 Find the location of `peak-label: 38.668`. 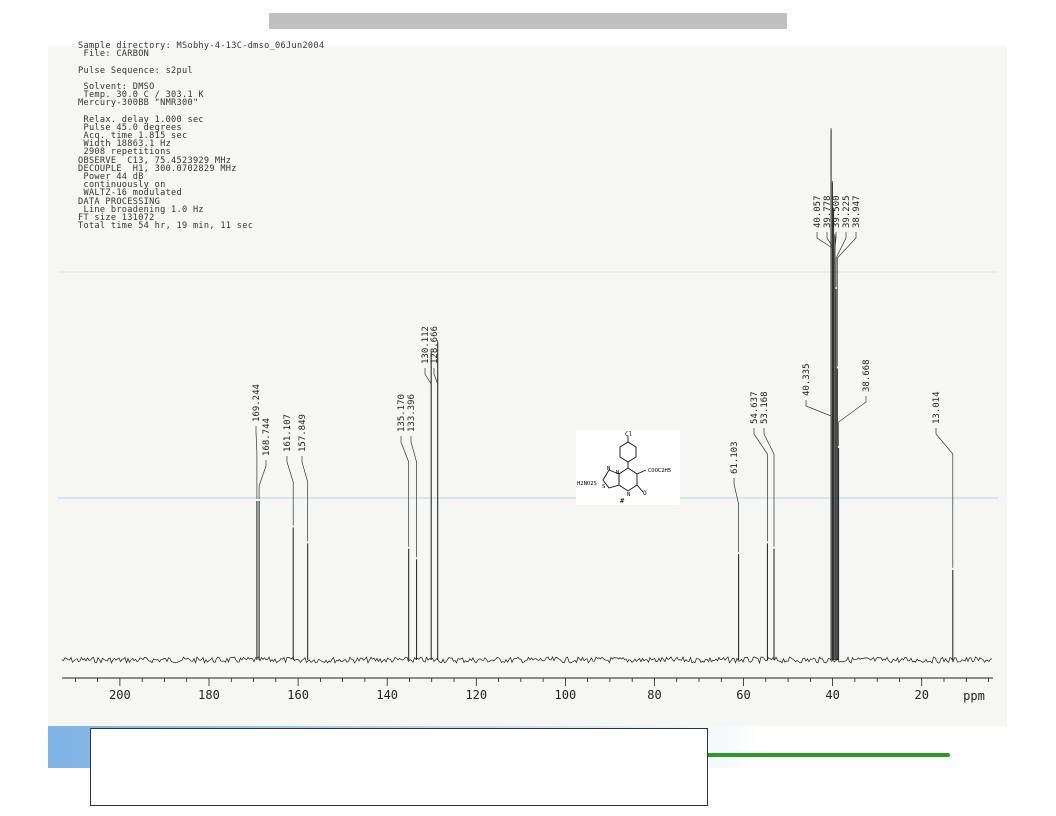

peak-label: 38.668 is located at coordinates (867, 375).